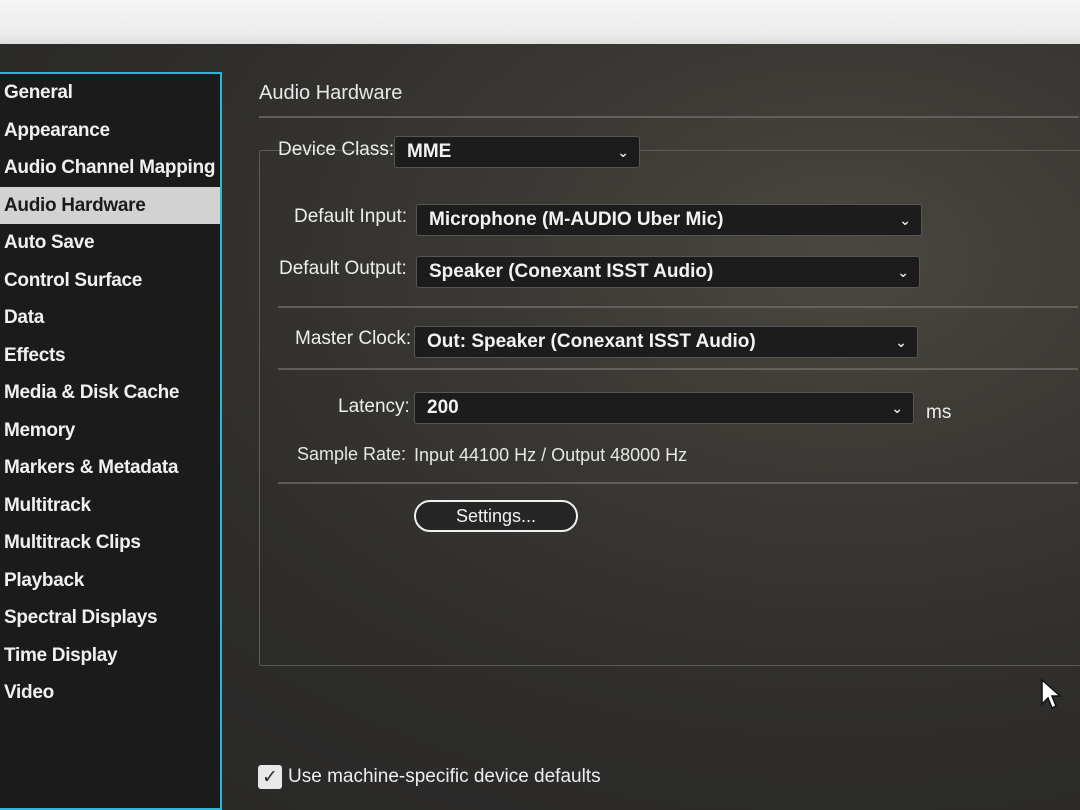 Image resolution: width=1080 pixels, height=810 pixels. What do you see at coordinates (110, 618) in the screenshot?
I see `sidebar-item-spectral-displays: Spectral Displays` at bounding box center [110, 618].